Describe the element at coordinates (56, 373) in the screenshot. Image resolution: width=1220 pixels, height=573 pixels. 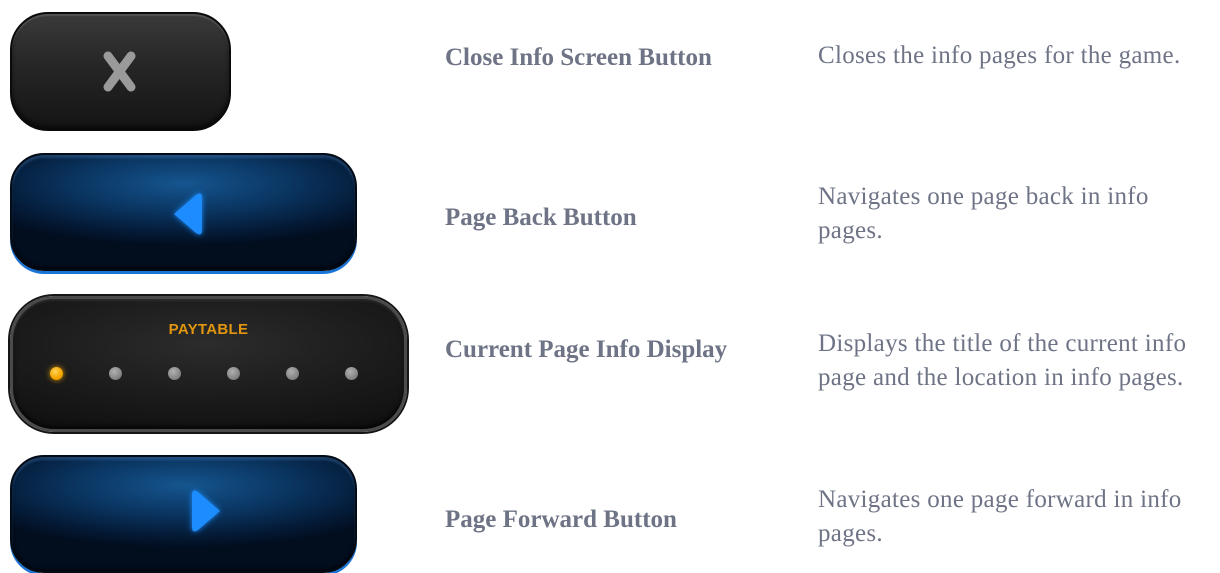
I see `page-dot-active` at that location.